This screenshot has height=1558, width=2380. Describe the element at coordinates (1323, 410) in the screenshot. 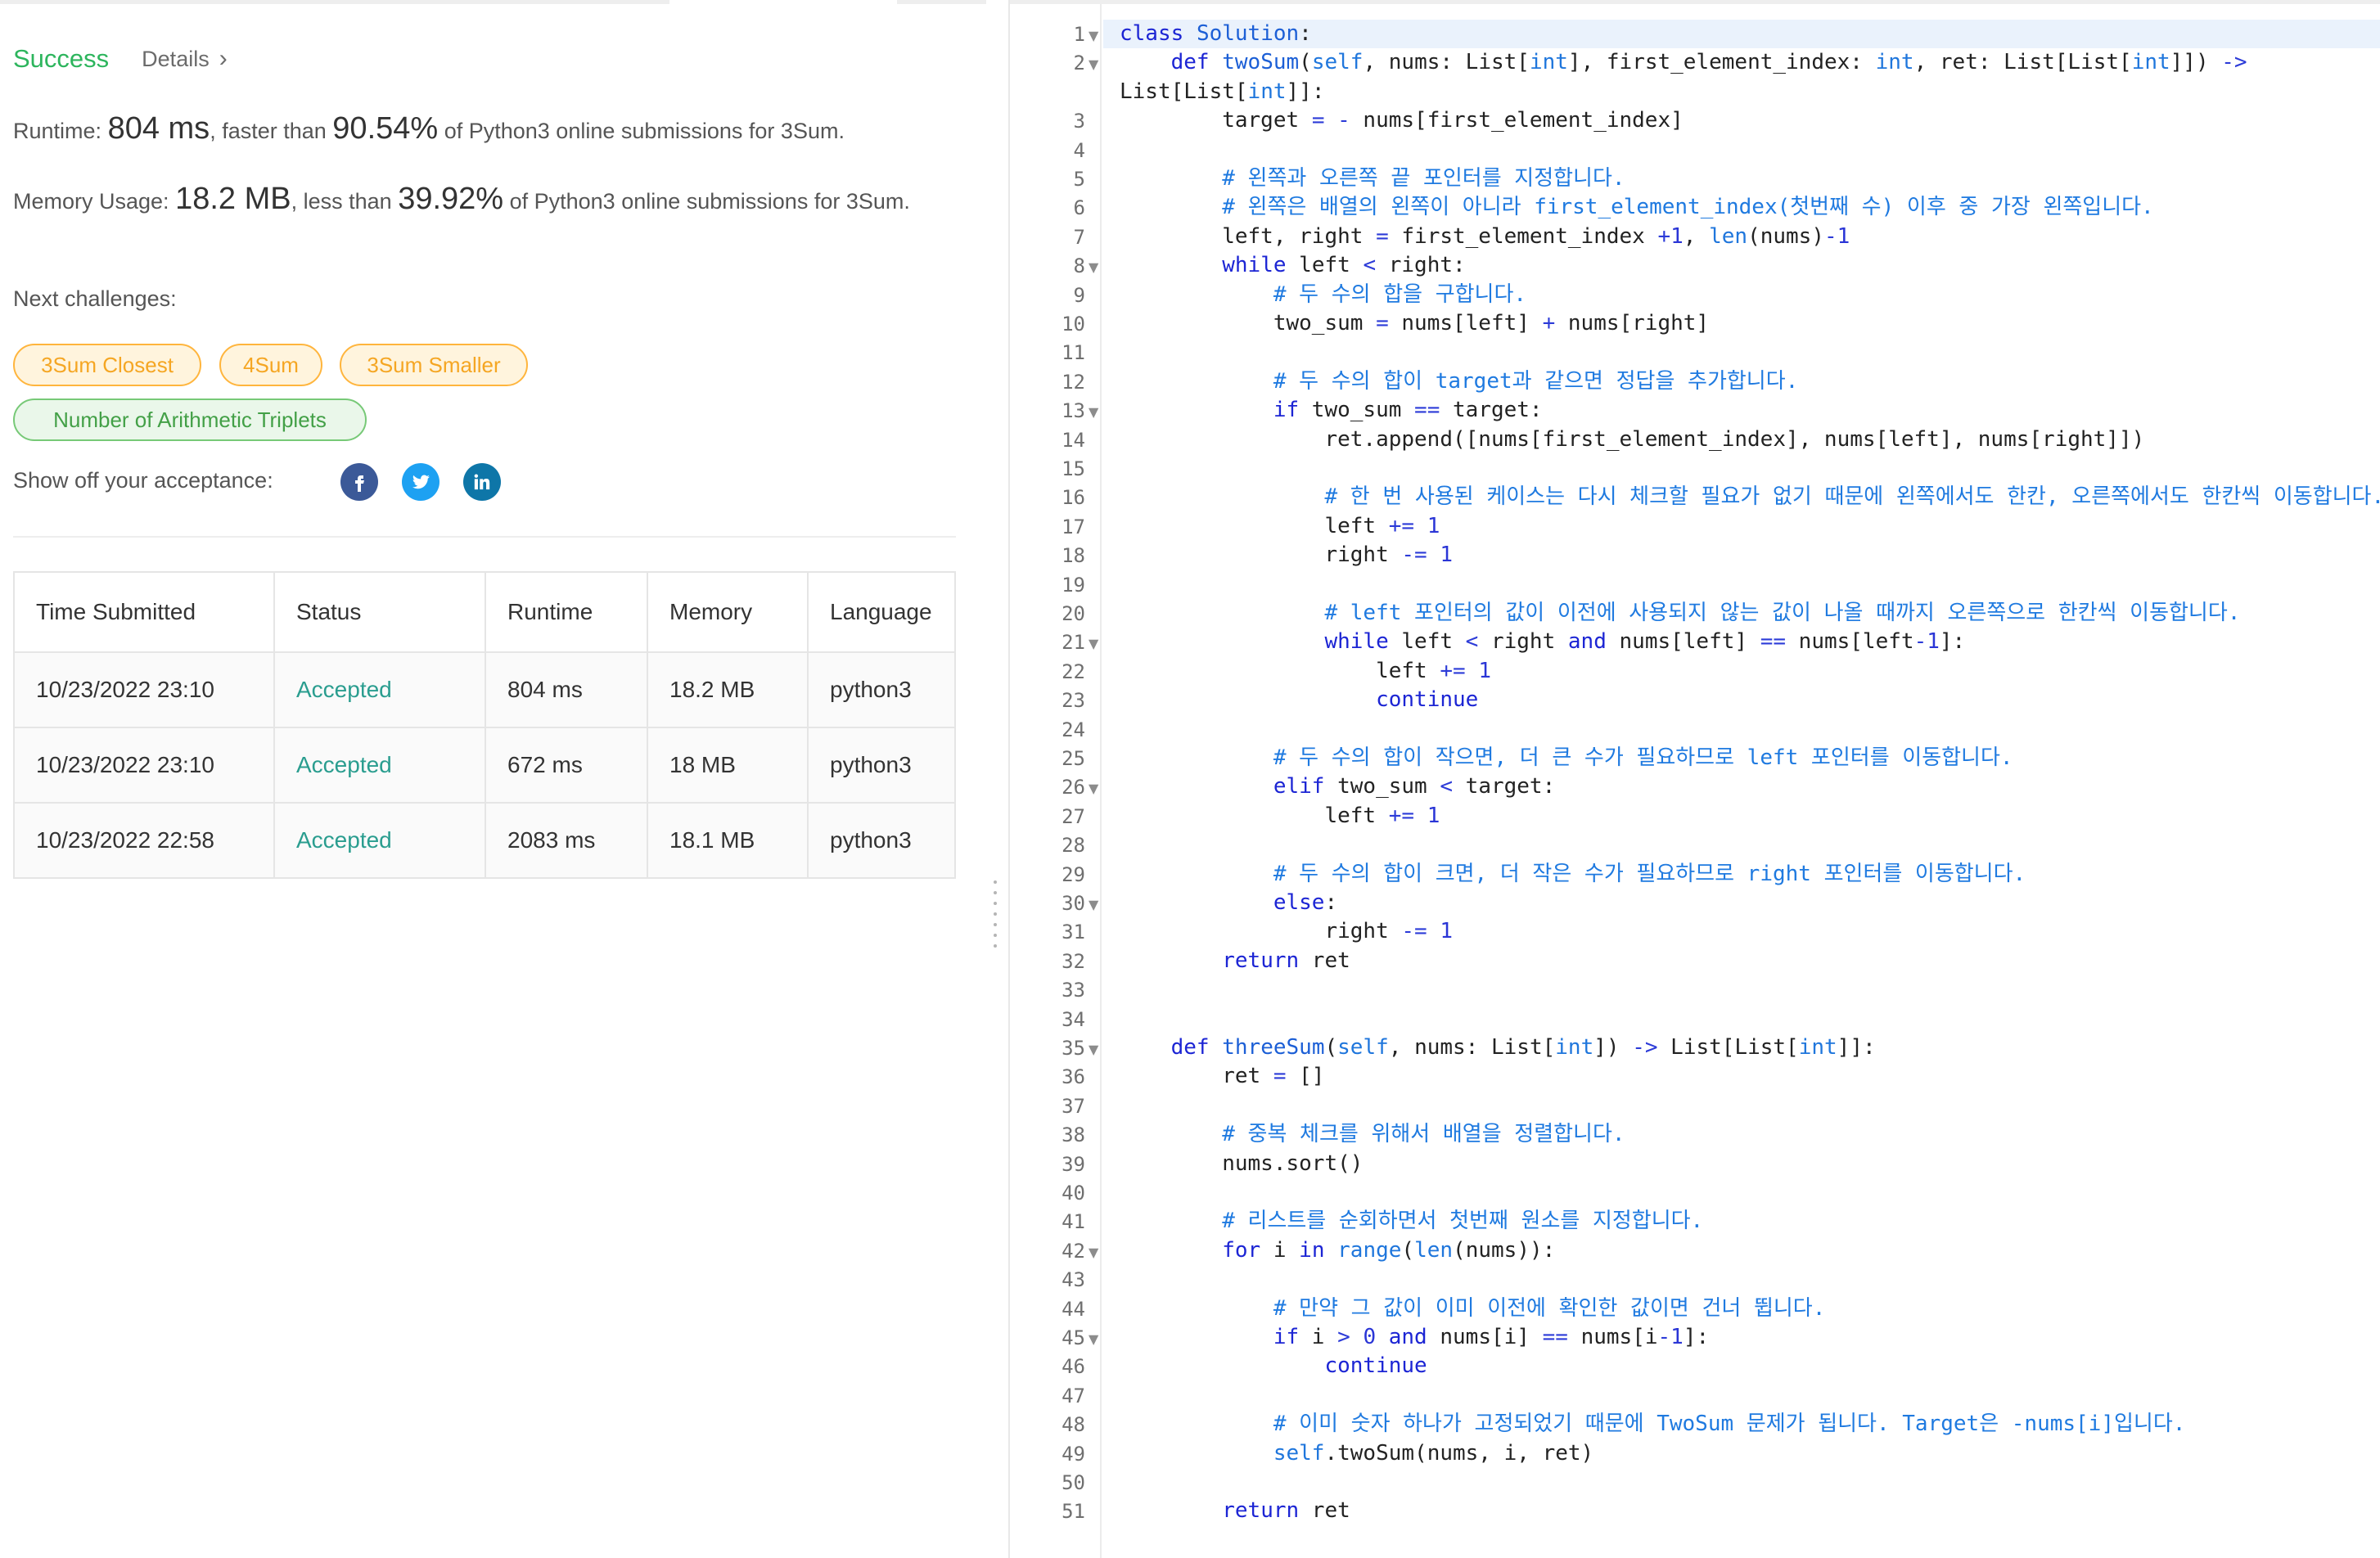

I see `code-line: if two_sum == target:` at that location.